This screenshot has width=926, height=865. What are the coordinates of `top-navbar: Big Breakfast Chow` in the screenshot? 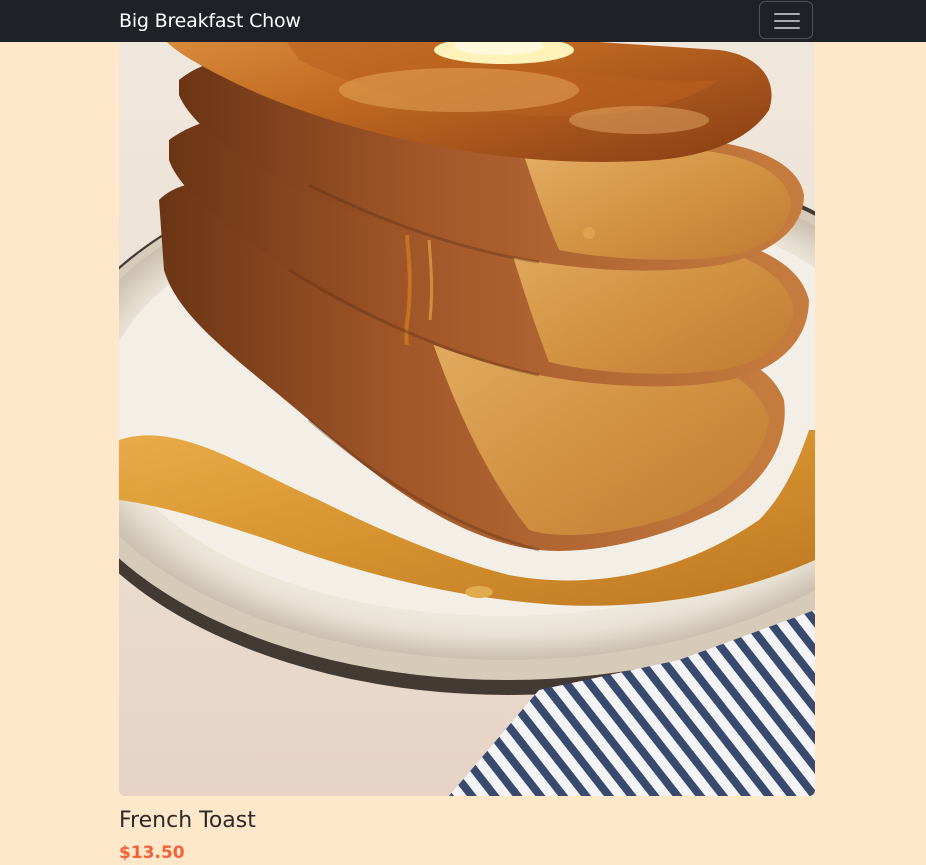 It's located at (463, 21).